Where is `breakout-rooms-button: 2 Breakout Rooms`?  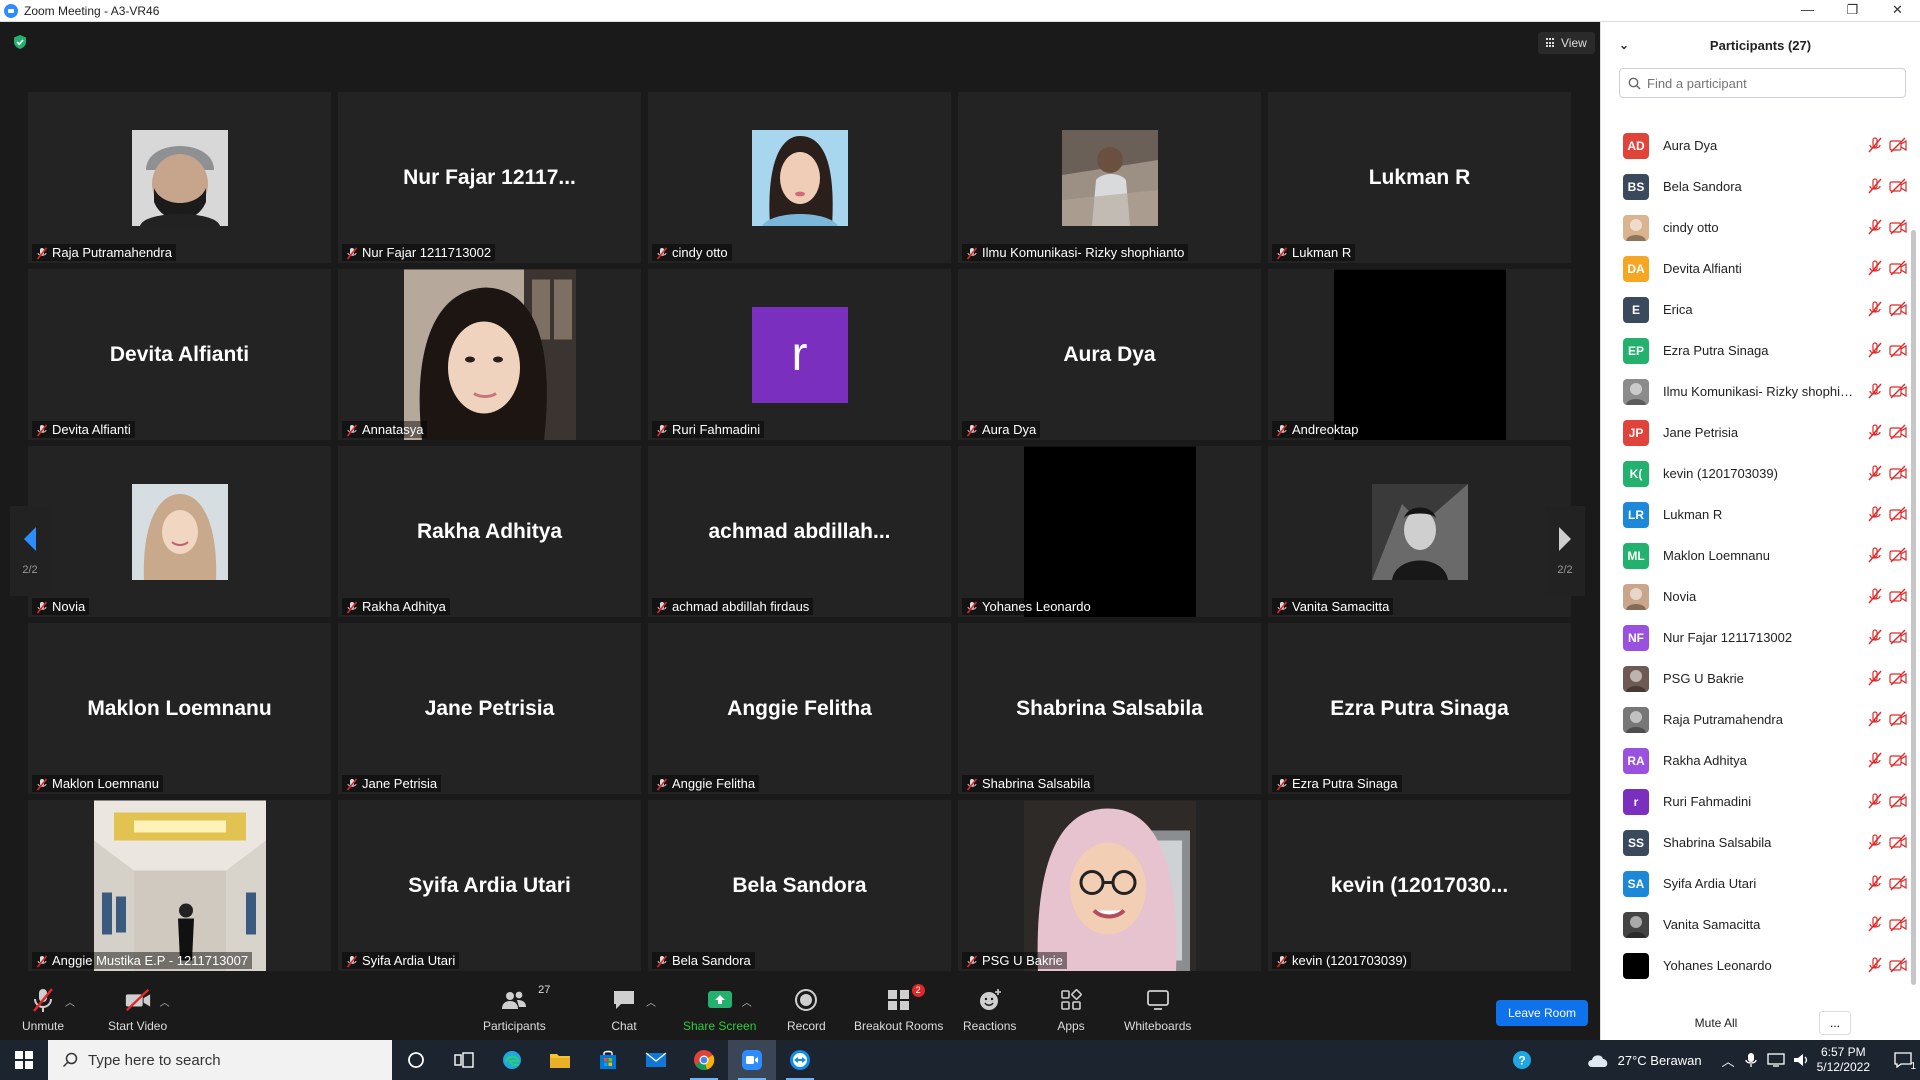
breakout-rooms-button: 2 Breakout Rooms is located at coordinates (898, 1008).